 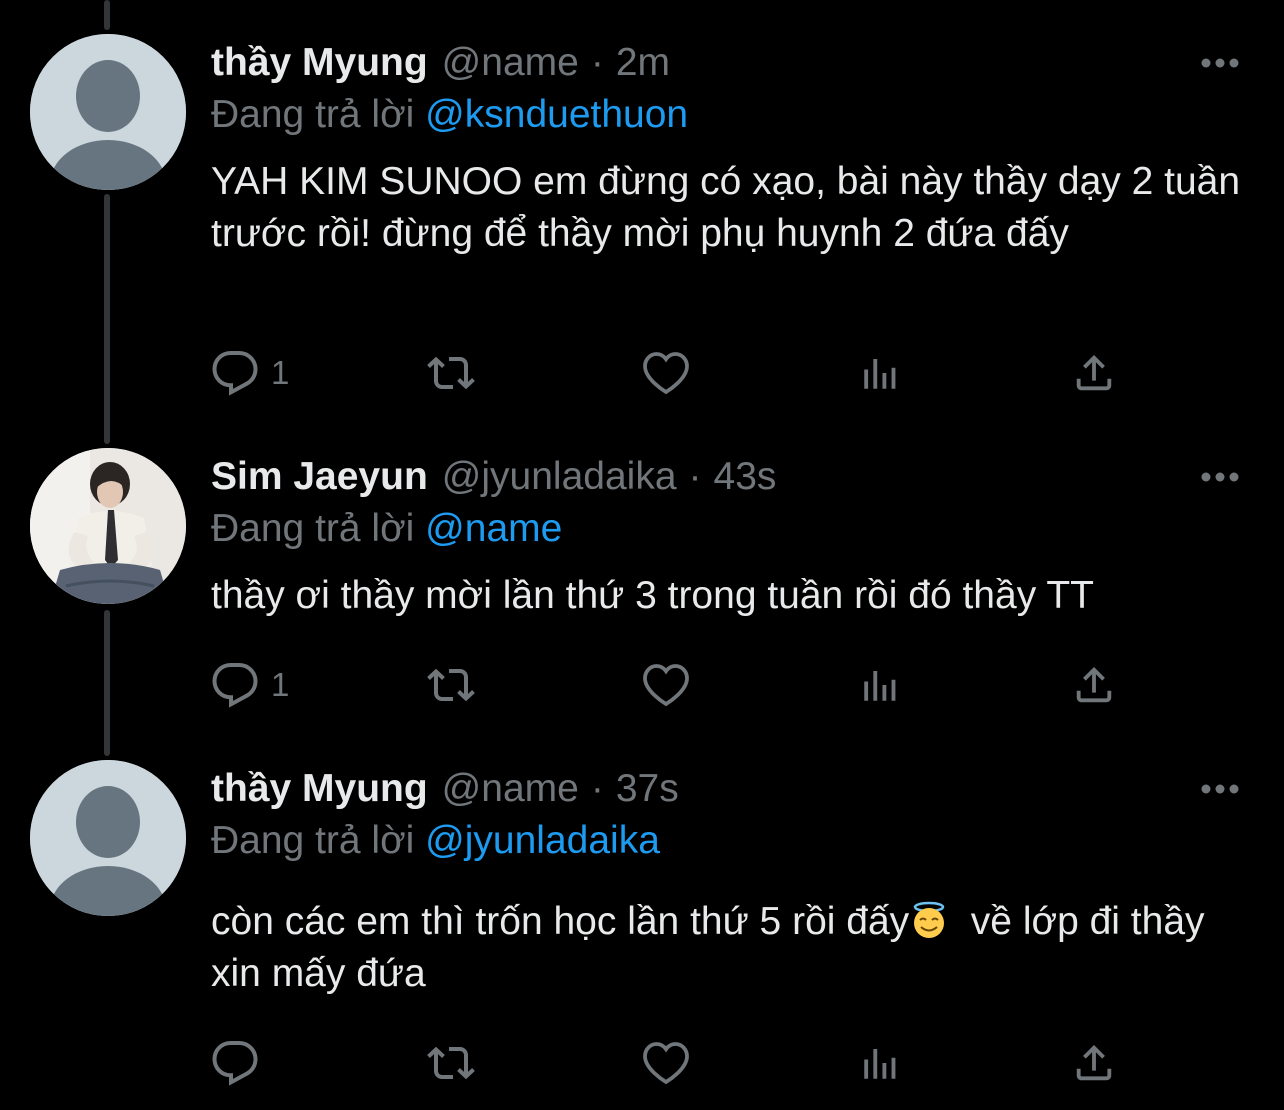 I want to click on replying-to: Đang trả lời @name, so click(x=386, y=529).